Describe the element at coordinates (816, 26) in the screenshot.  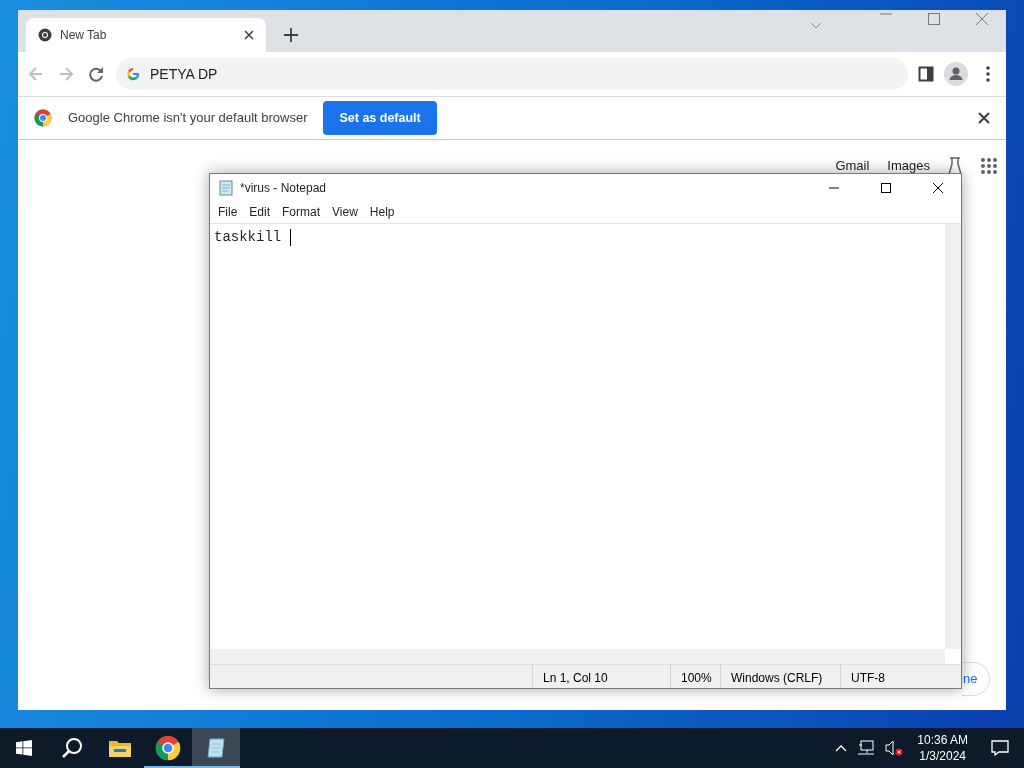
I see `chevron-down-icon` at that location.